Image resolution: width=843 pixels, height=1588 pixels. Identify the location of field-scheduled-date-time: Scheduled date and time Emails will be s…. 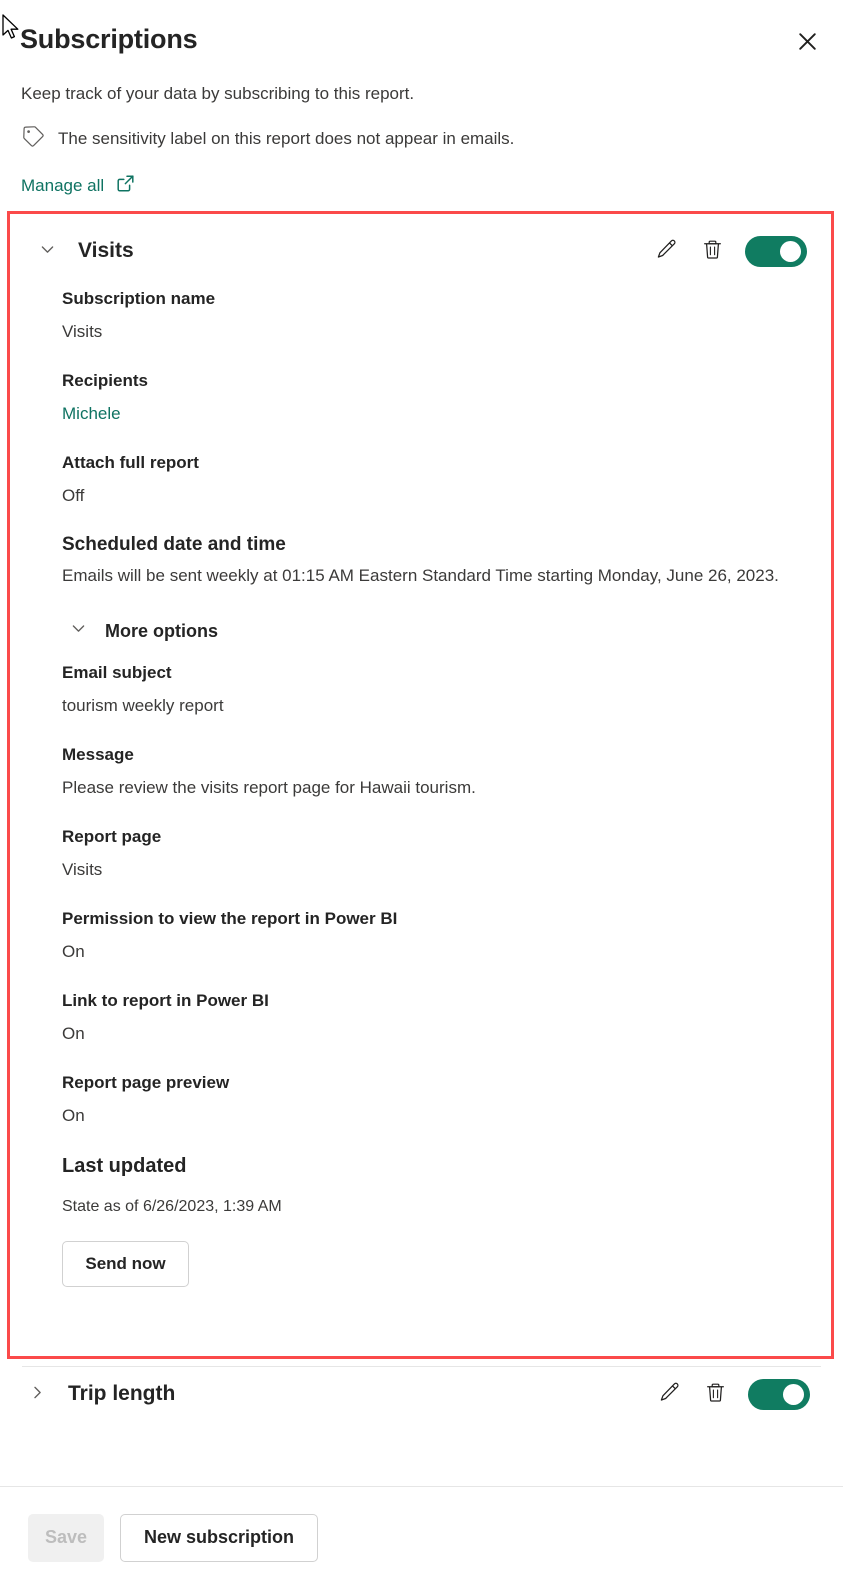
(429, 562).